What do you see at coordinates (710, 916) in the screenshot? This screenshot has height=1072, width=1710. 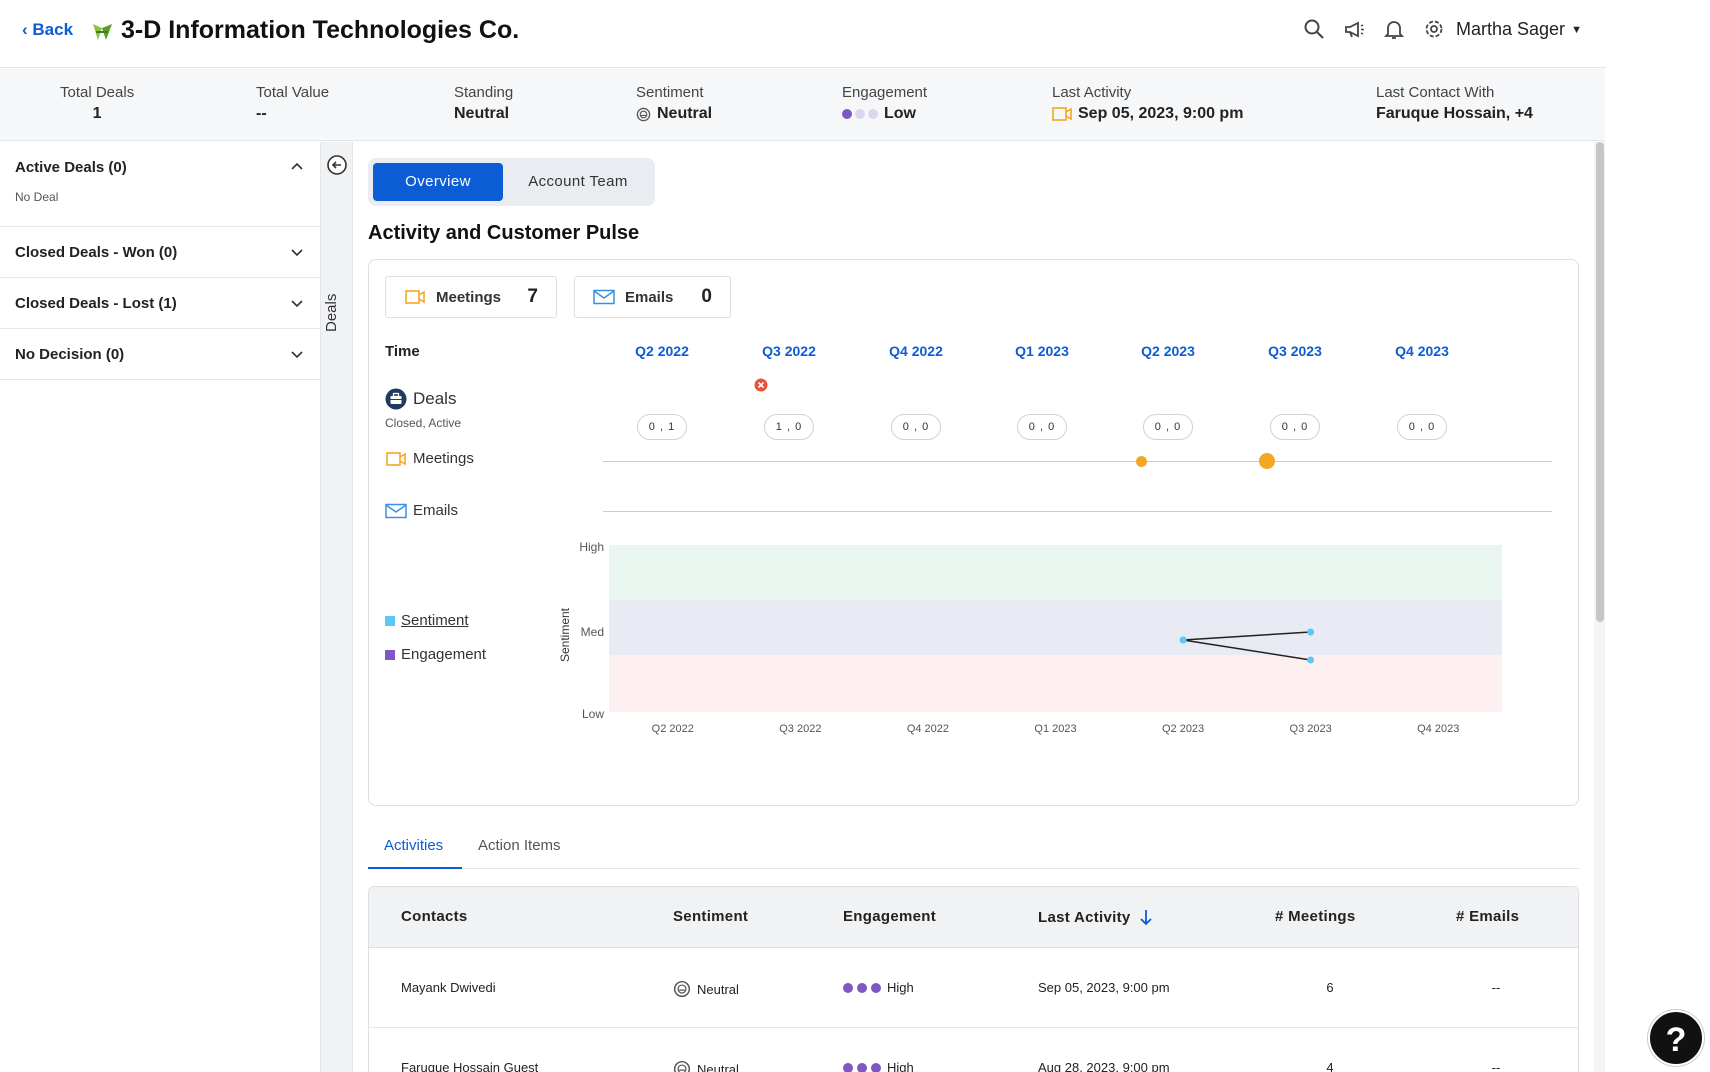 I see `col-sentiment: Sentiment` at bounding box center [710, 916].